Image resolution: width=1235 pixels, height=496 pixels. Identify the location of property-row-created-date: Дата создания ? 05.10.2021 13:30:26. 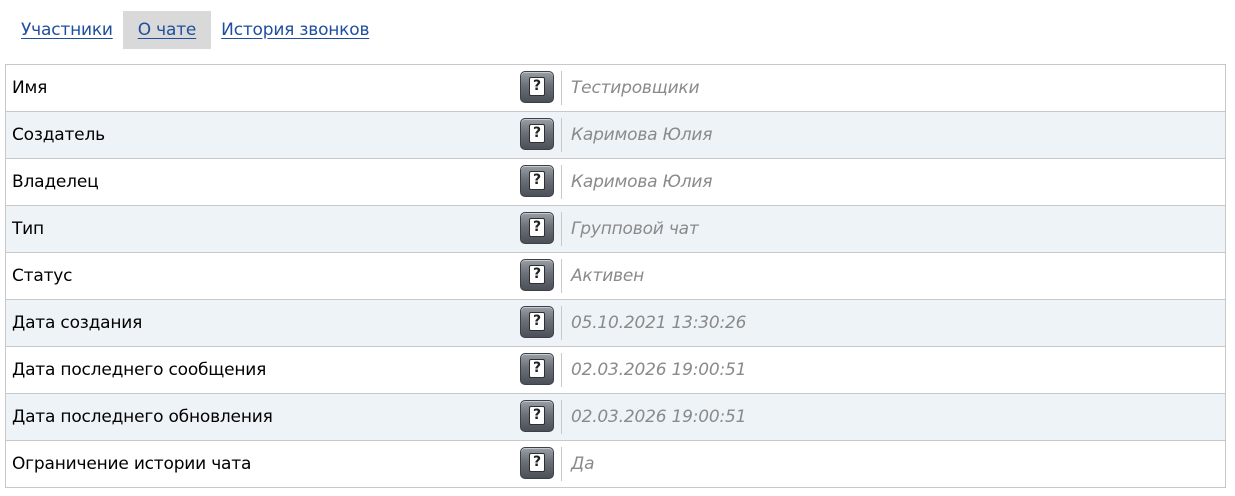
(615, 323).